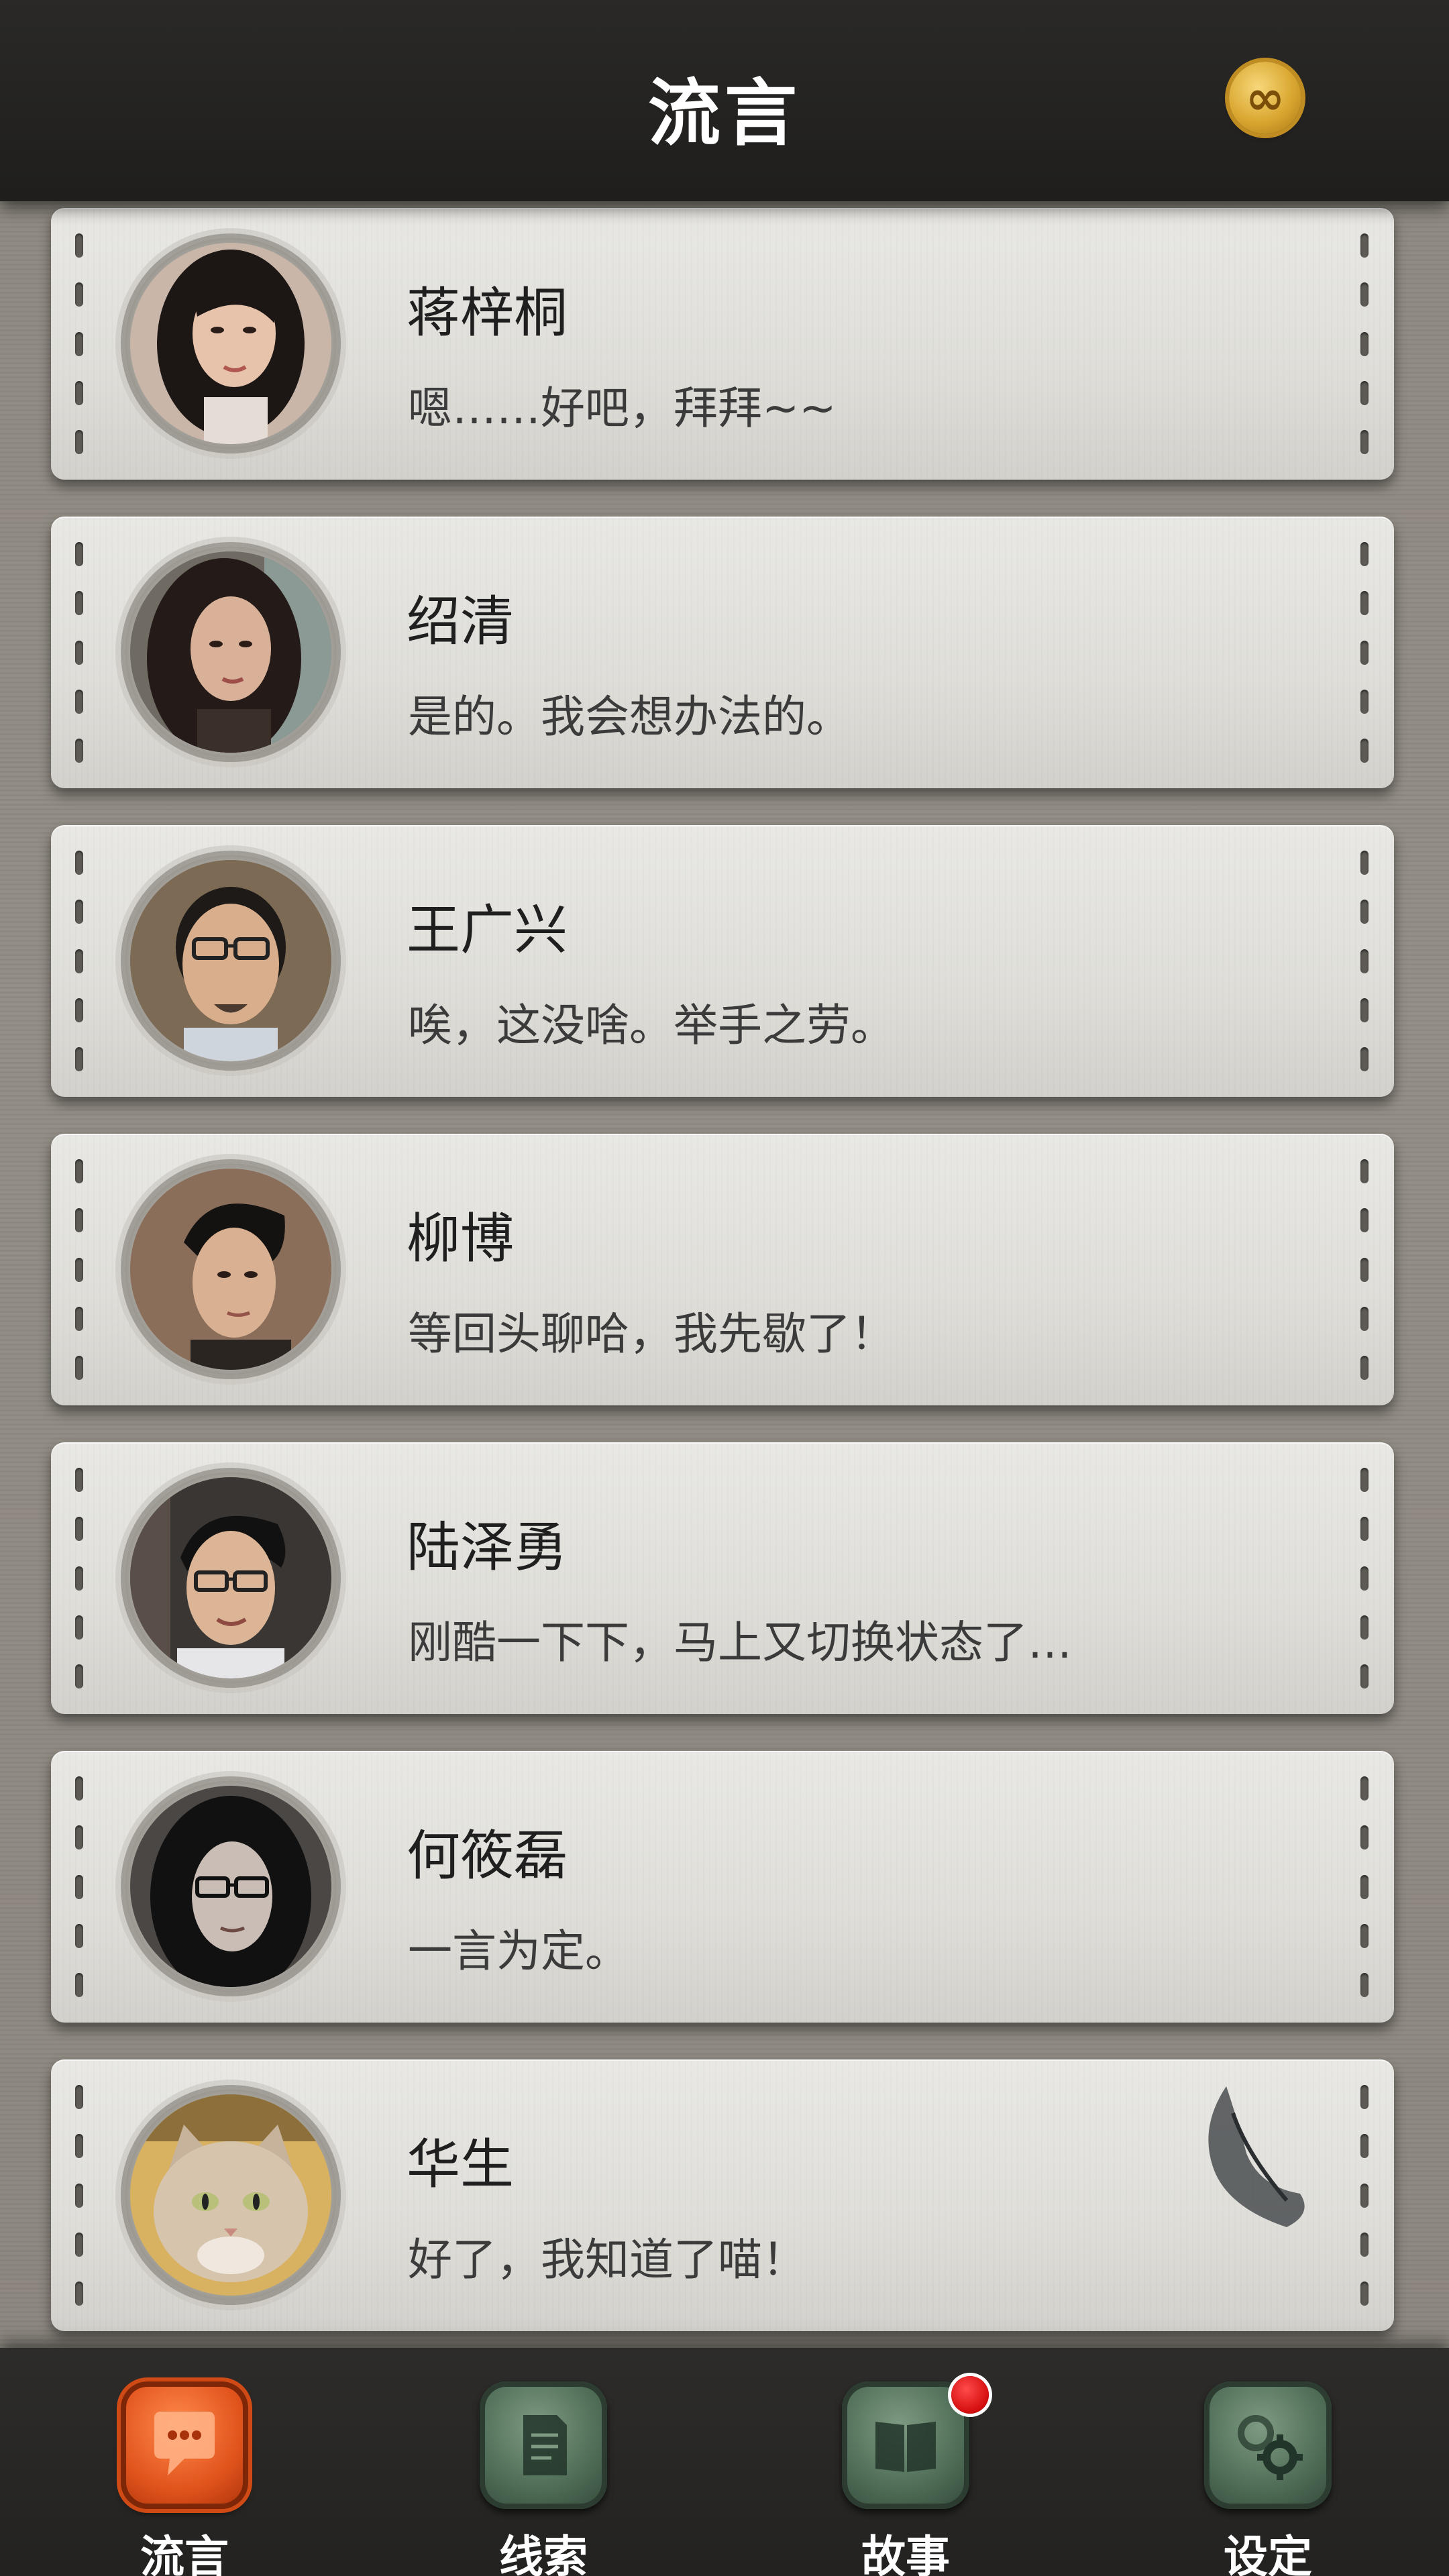 This screenshot has width=1449, height=2576. I want to click on last-message: 嗯……好吧，拜拜~~, so click(622, 408).